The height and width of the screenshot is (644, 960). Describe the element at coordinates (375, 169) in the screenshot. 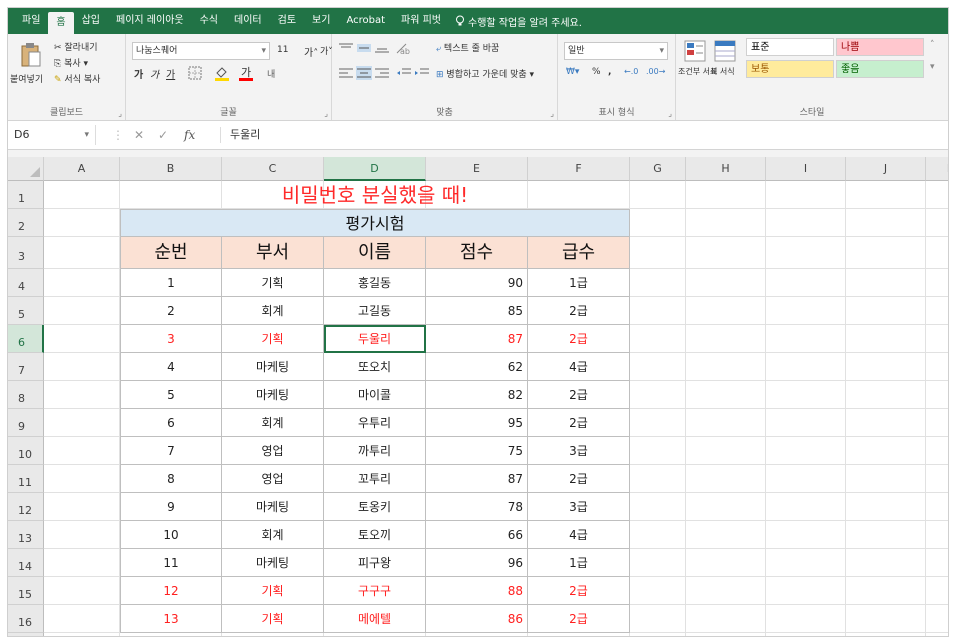

I see `column-header-d: D` at that location.